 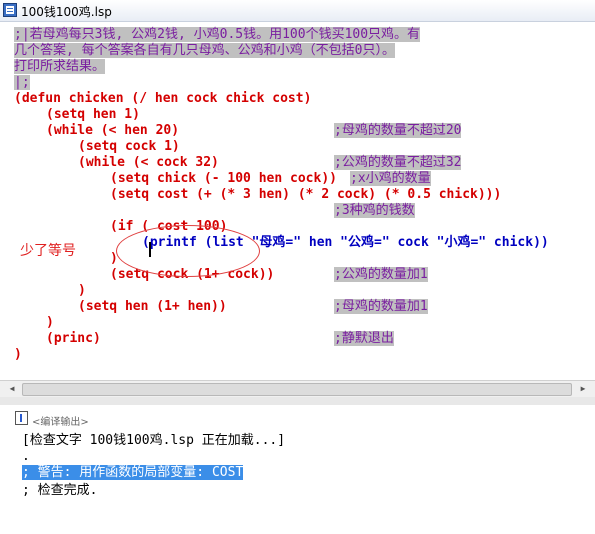 I want to click on scroll-right-icon: ▶, so click(x=583, y=389).